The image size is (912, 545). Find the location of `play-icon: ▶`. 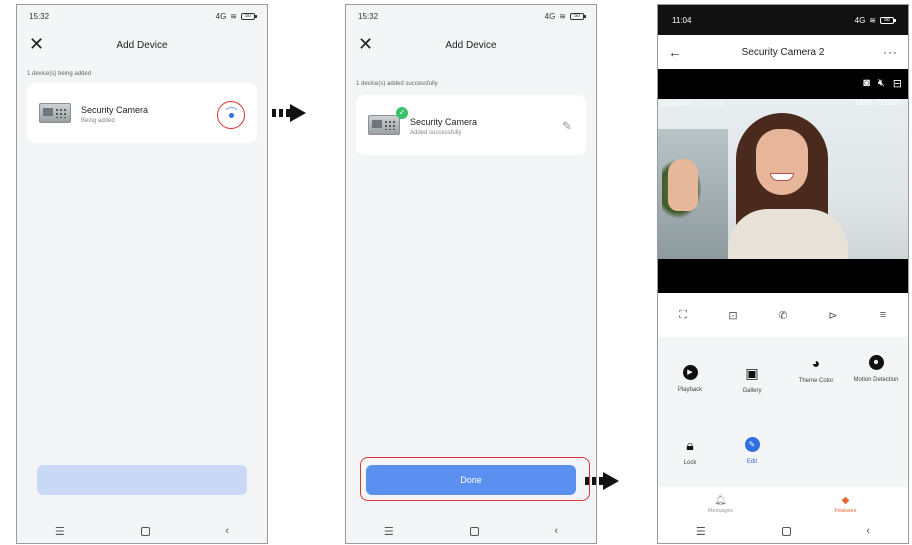

play-icon: ▶ is located at coordinates (690, 372).